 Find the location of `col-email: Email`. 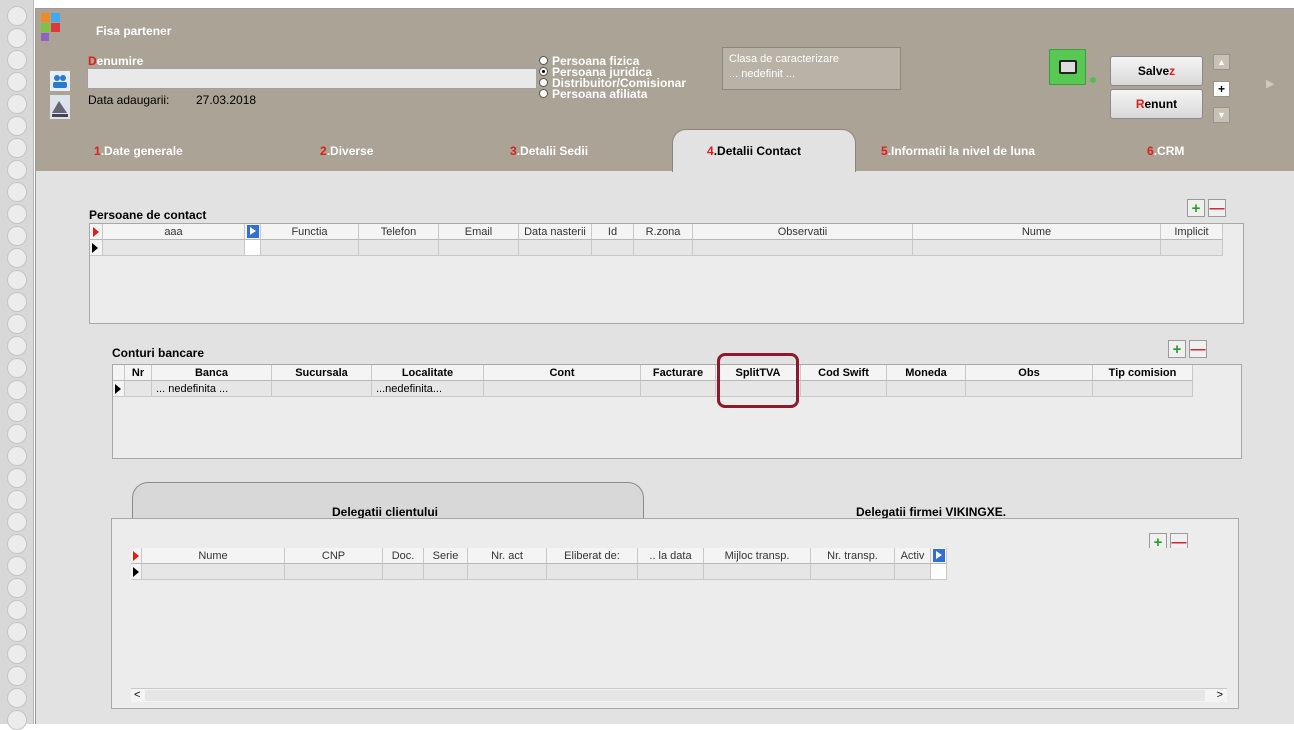

col-email: Email is located at coordinates (479, 232).